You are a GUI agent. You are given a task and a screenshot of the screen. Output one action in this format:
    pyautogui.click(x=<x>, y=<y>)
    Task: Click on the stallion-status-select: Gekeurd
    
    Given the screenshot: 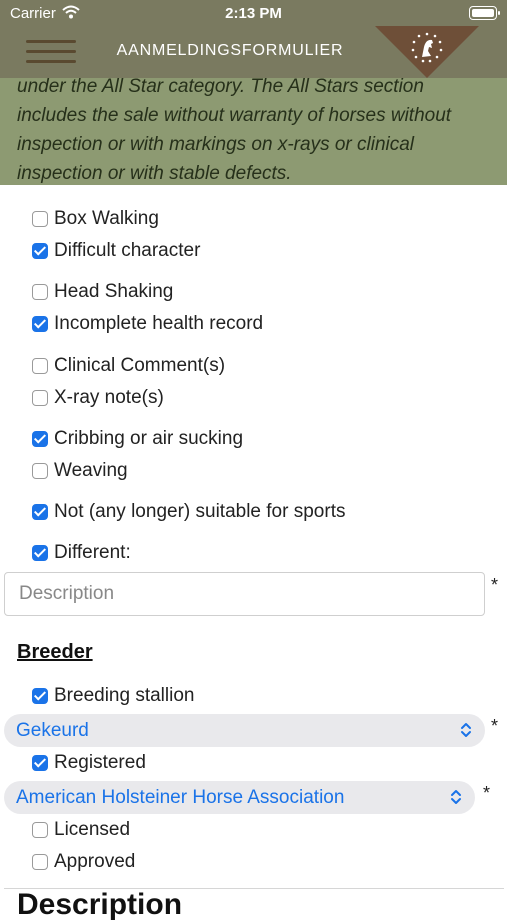 What is the action you would take?
    pyautogui.click(x=244, y=730)
    